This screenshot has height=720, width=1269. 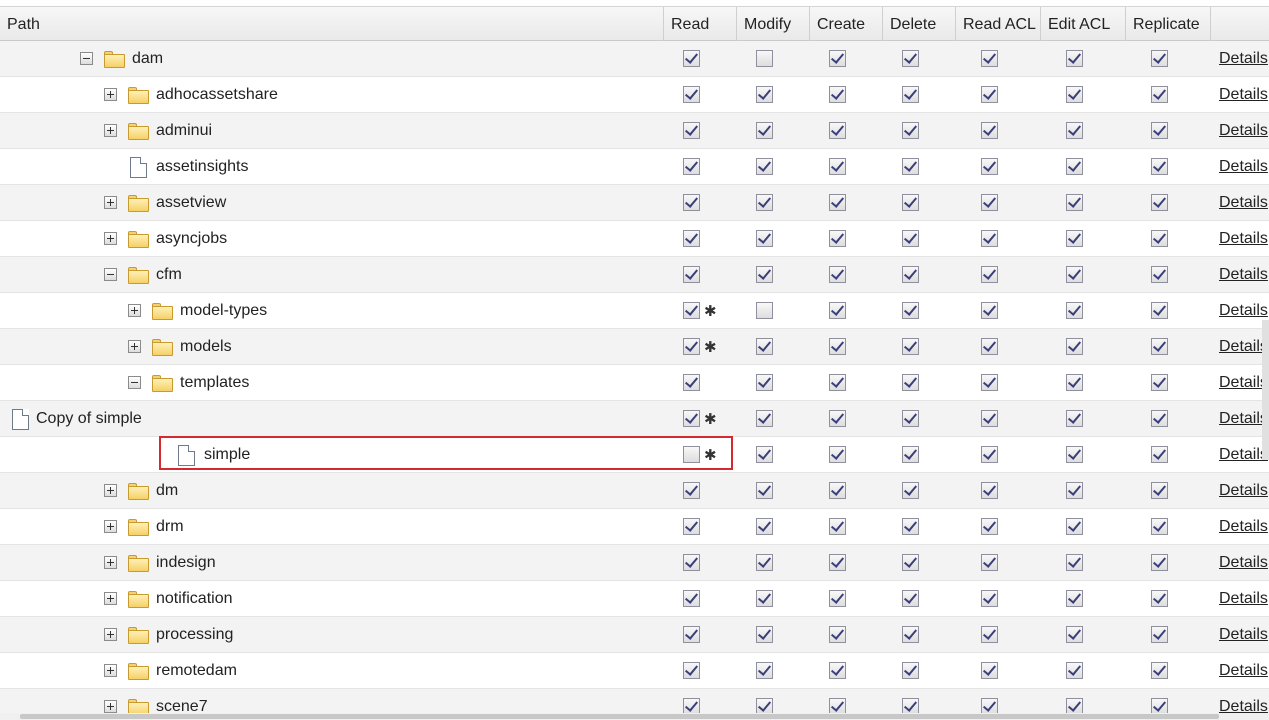 I want to click on column-header-modify: Modify, so click(x=773, y=24).